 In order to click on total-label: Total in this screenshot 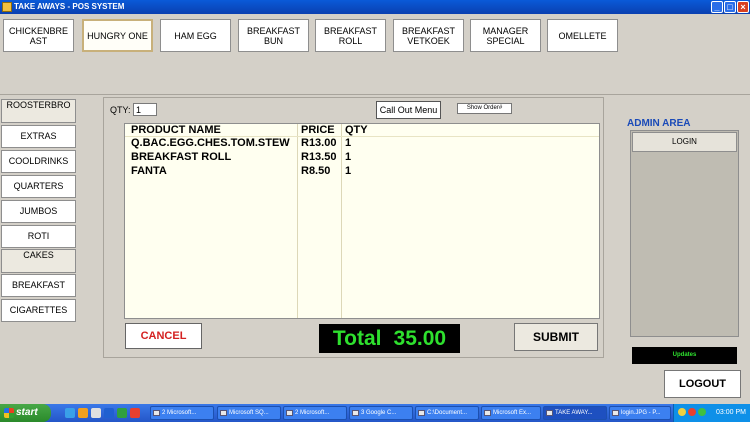, I will do `click(357, 338)`.